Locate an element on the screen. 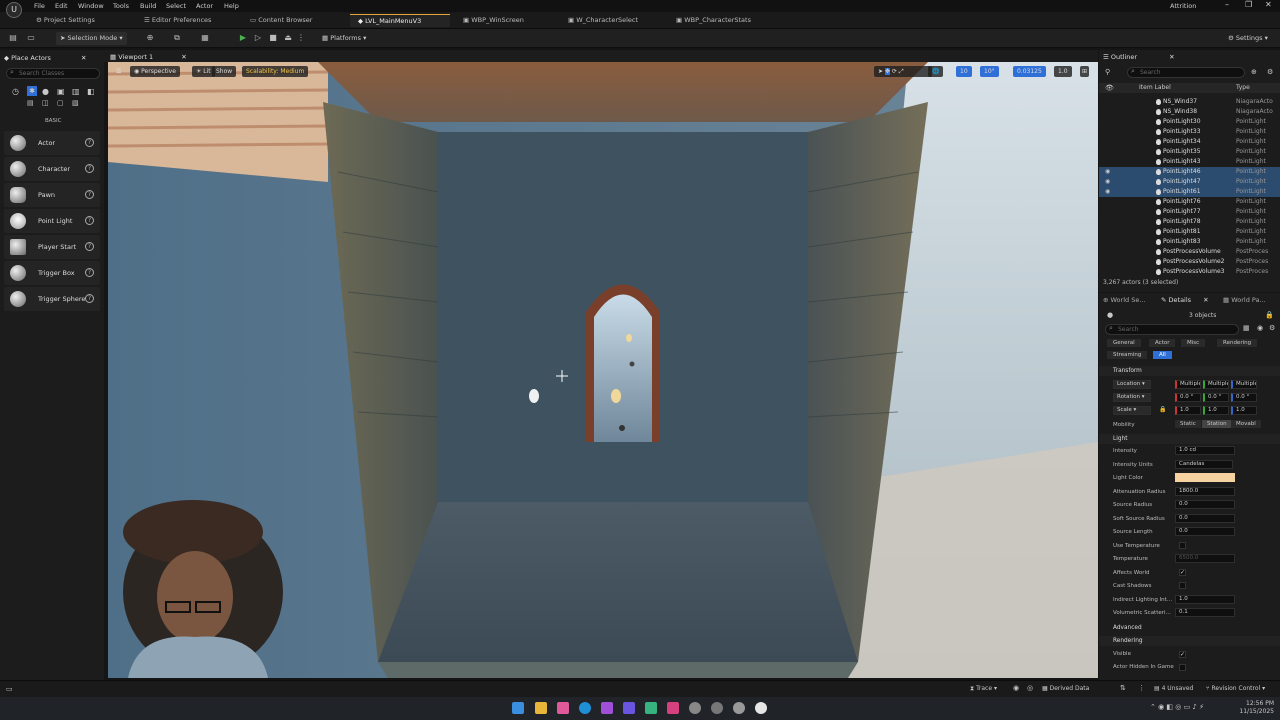  mobility-stationary: Station is located at coordinates (1217, 424).